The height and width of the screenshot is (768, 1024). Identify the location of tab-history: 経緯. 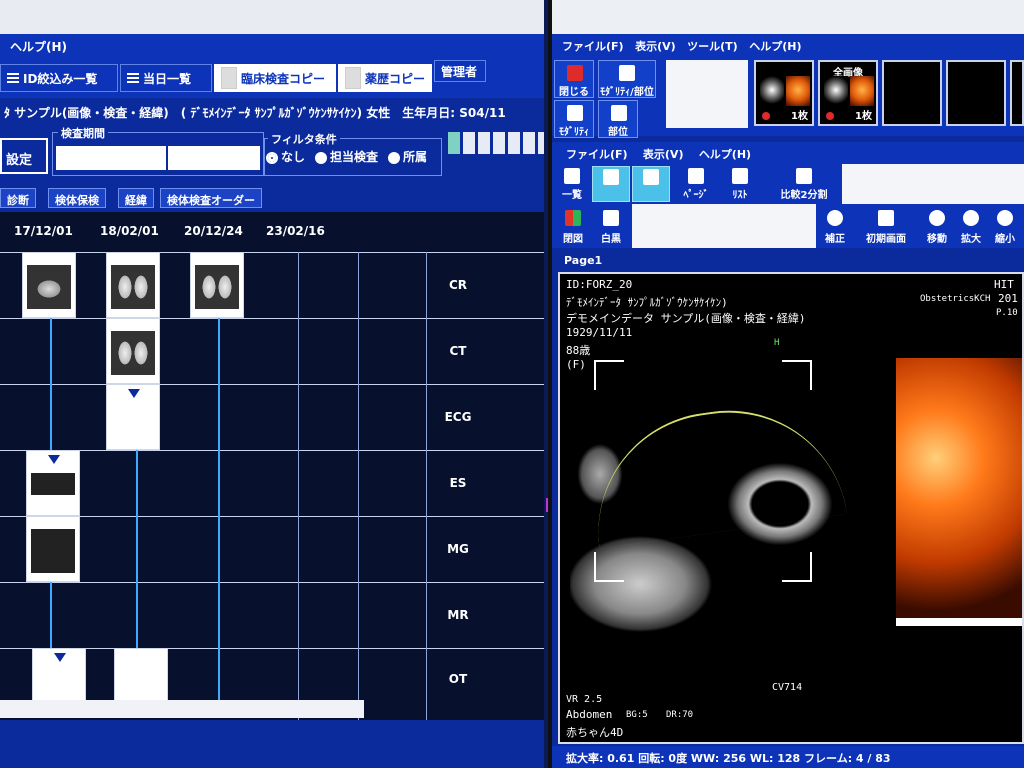
(136, 198).